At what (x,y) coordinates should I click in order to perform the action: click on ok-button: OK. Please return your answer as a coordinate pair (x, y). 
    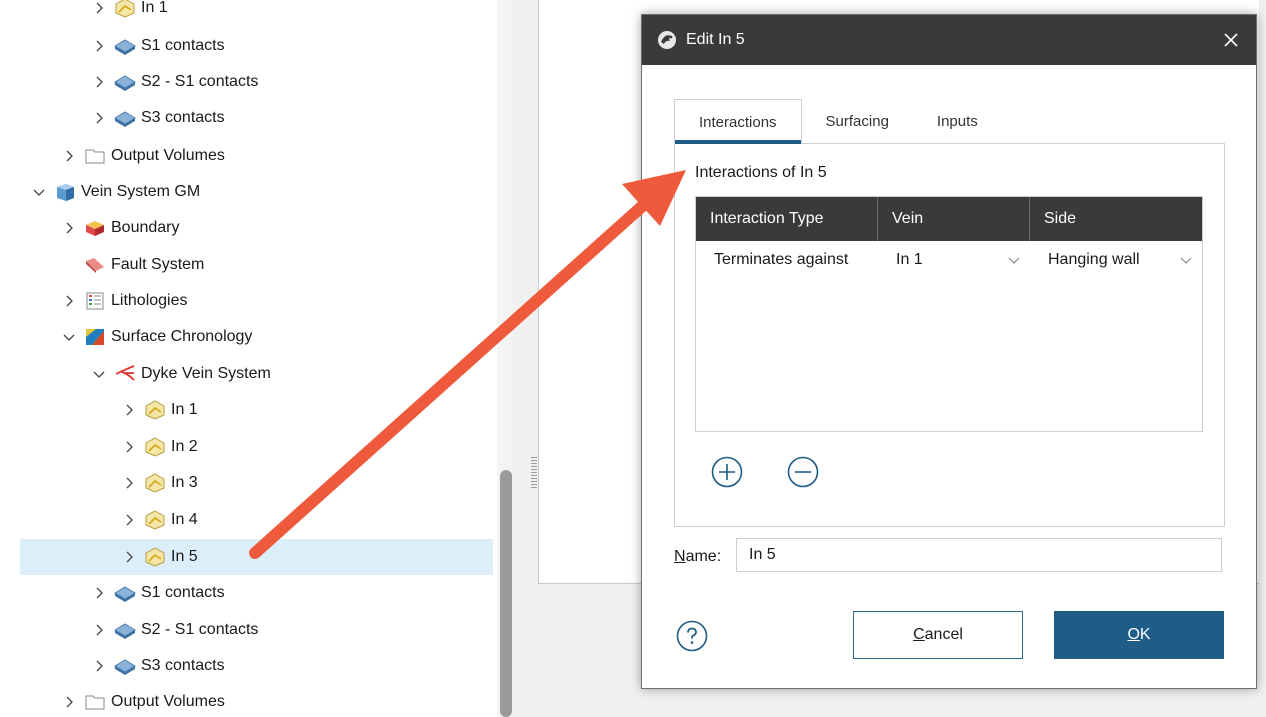
    Looking at the image, I should click on (1139, 635).